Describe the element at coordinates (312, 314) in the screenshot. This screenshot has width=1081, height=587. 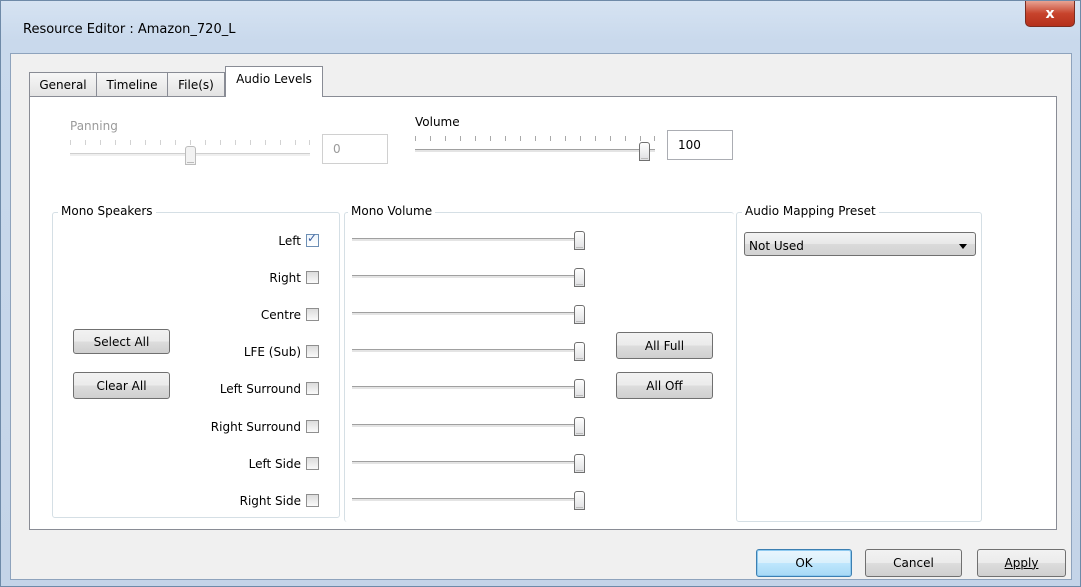
I see `checkbox-centre` at that location.